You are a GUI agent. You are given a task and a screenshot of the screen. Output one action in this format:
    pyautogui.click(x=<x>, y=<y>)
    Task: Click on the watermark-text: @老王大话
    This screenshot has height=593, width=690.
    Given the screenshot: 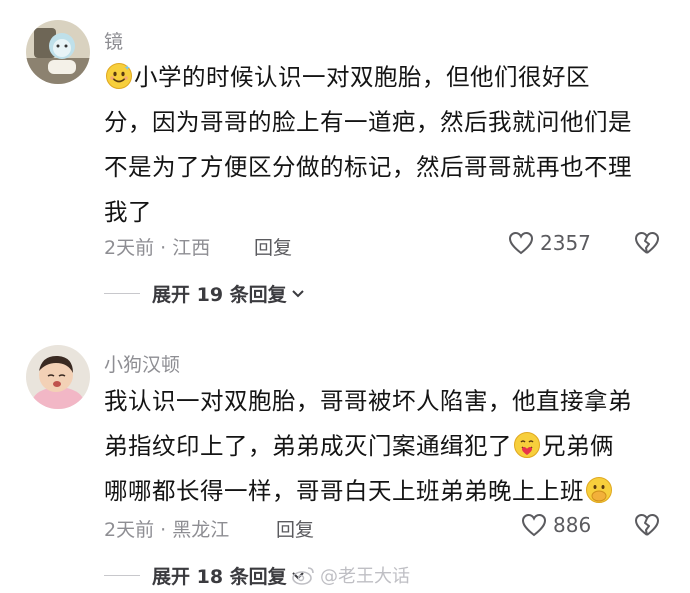 What is the action you would take?
    pyautogui.click(x=365, y=576)
    